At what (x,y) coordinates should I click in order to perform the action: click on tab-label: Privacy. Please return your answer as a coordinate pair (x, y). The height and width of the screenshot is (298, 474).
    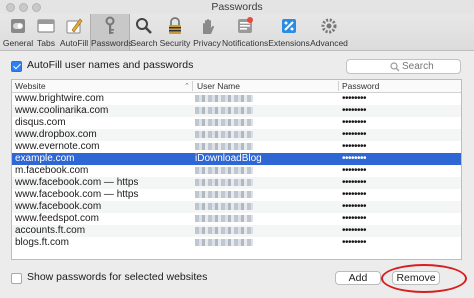
    Looking at the image, I should click on (207, 43).